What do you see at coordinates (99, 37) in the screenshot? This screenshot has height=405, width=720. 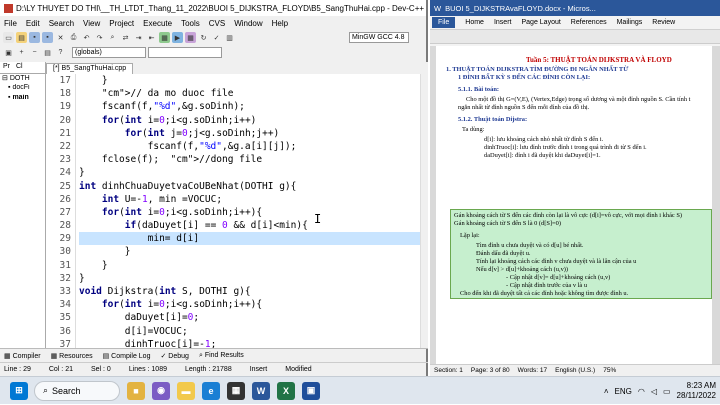 I see `redo-icon: ↷` at bounding box center [99, 37].